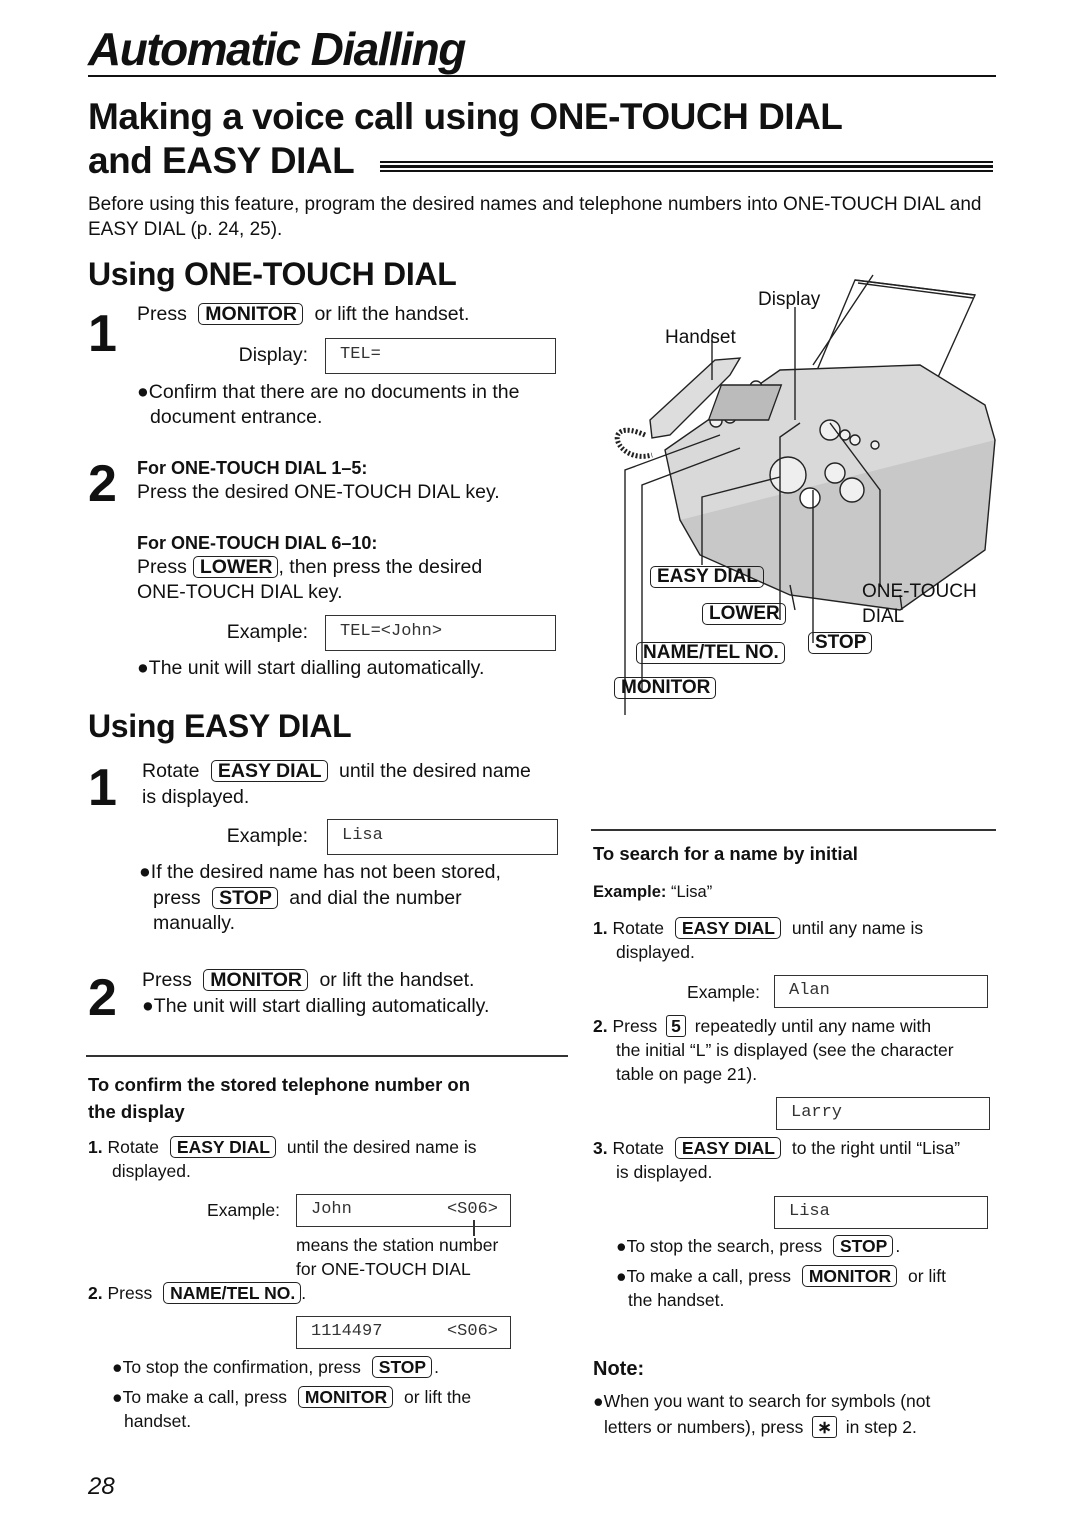  What do you see at coordinates (758, 1246) in the screenshot?
I see `bullet-text: ●To stop the search, press STOP.` at bounding box center [758, 1246].